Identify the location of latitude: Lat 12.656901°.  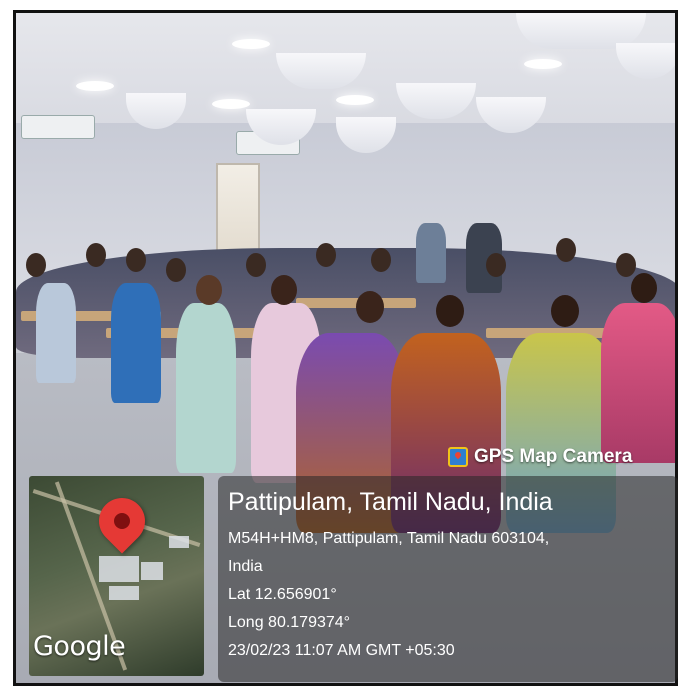
(282, 594).